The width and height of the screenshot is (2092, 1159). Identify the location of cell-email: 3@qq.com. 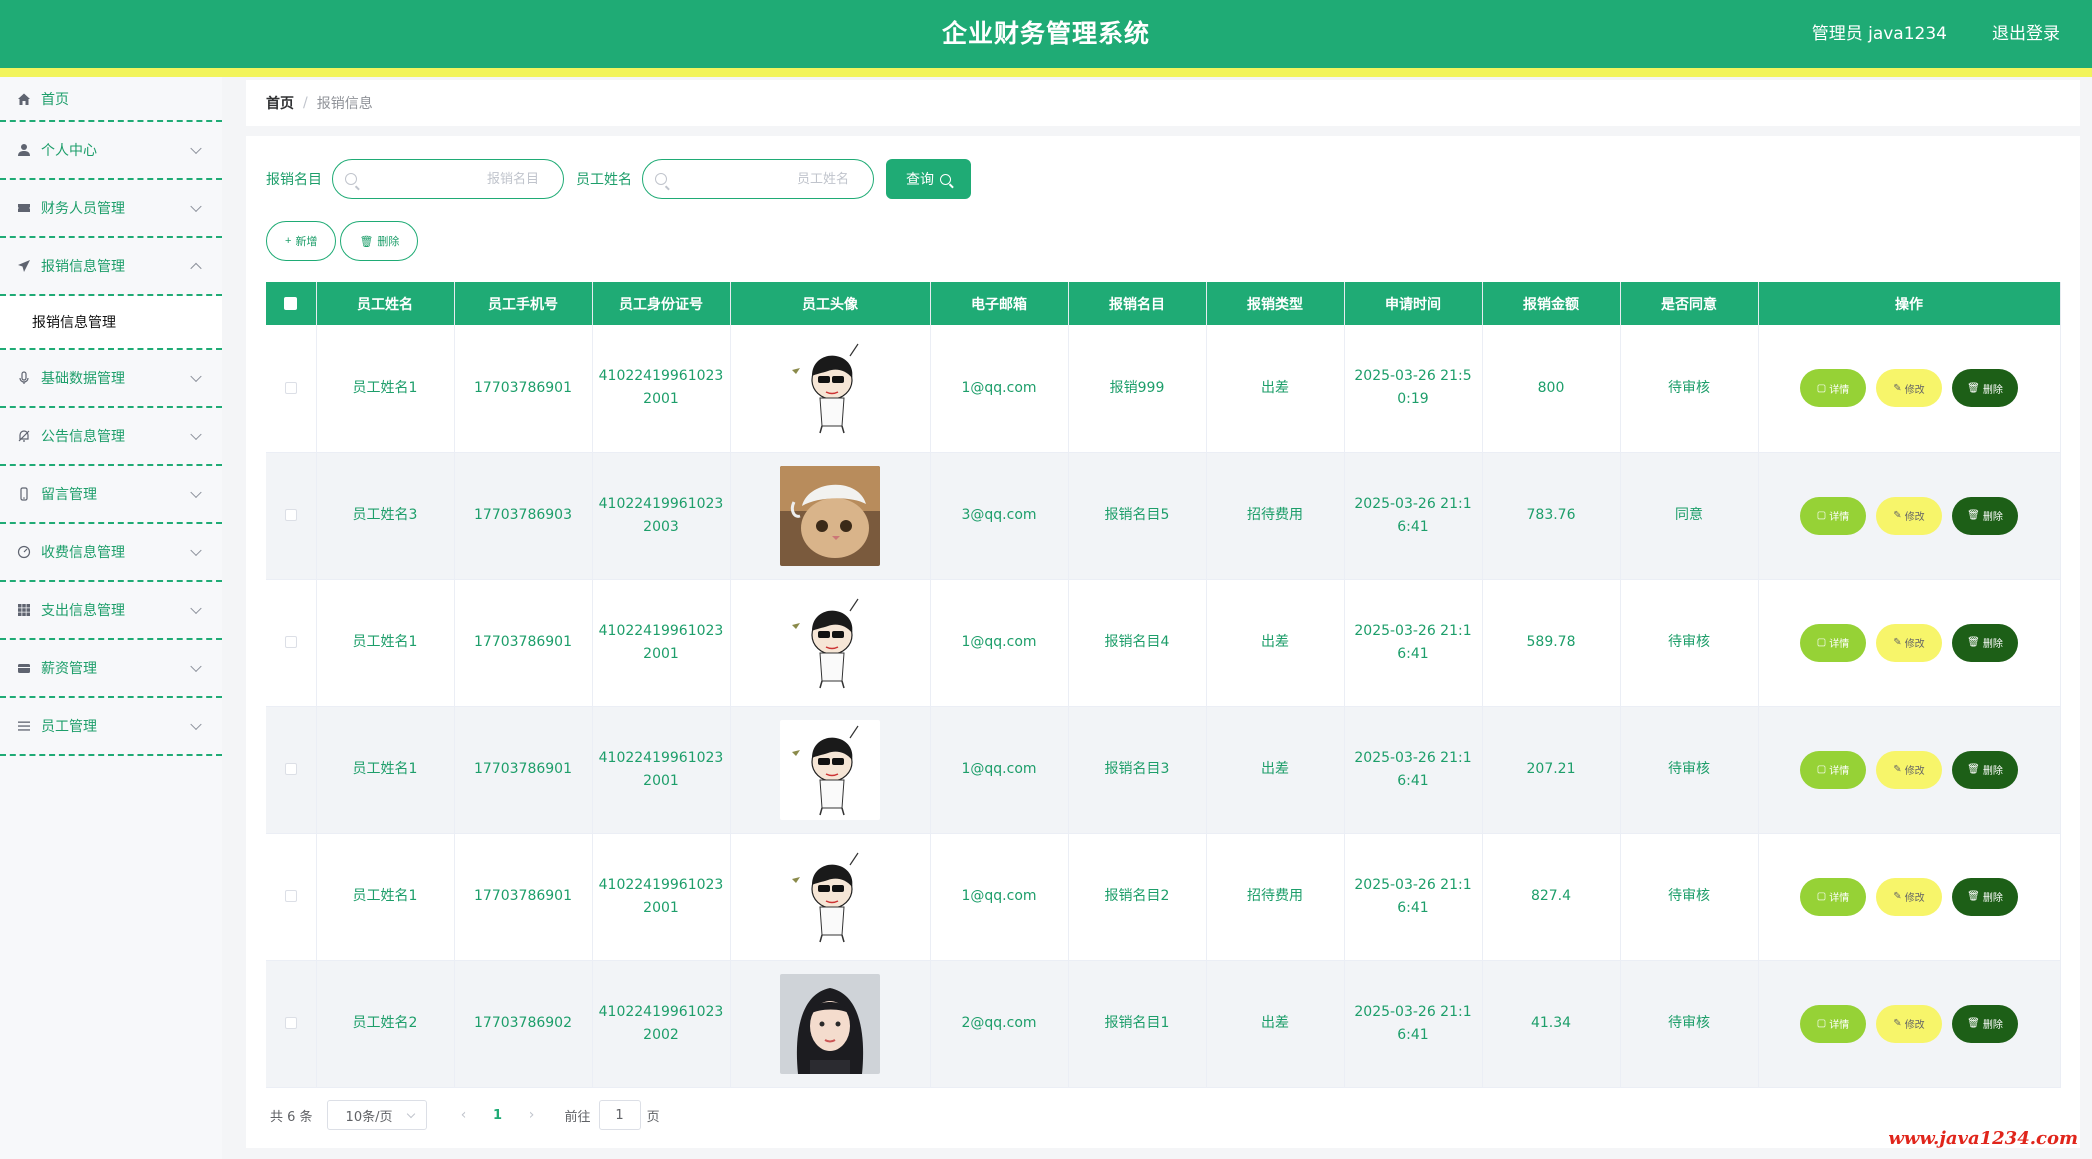
(999, 516).